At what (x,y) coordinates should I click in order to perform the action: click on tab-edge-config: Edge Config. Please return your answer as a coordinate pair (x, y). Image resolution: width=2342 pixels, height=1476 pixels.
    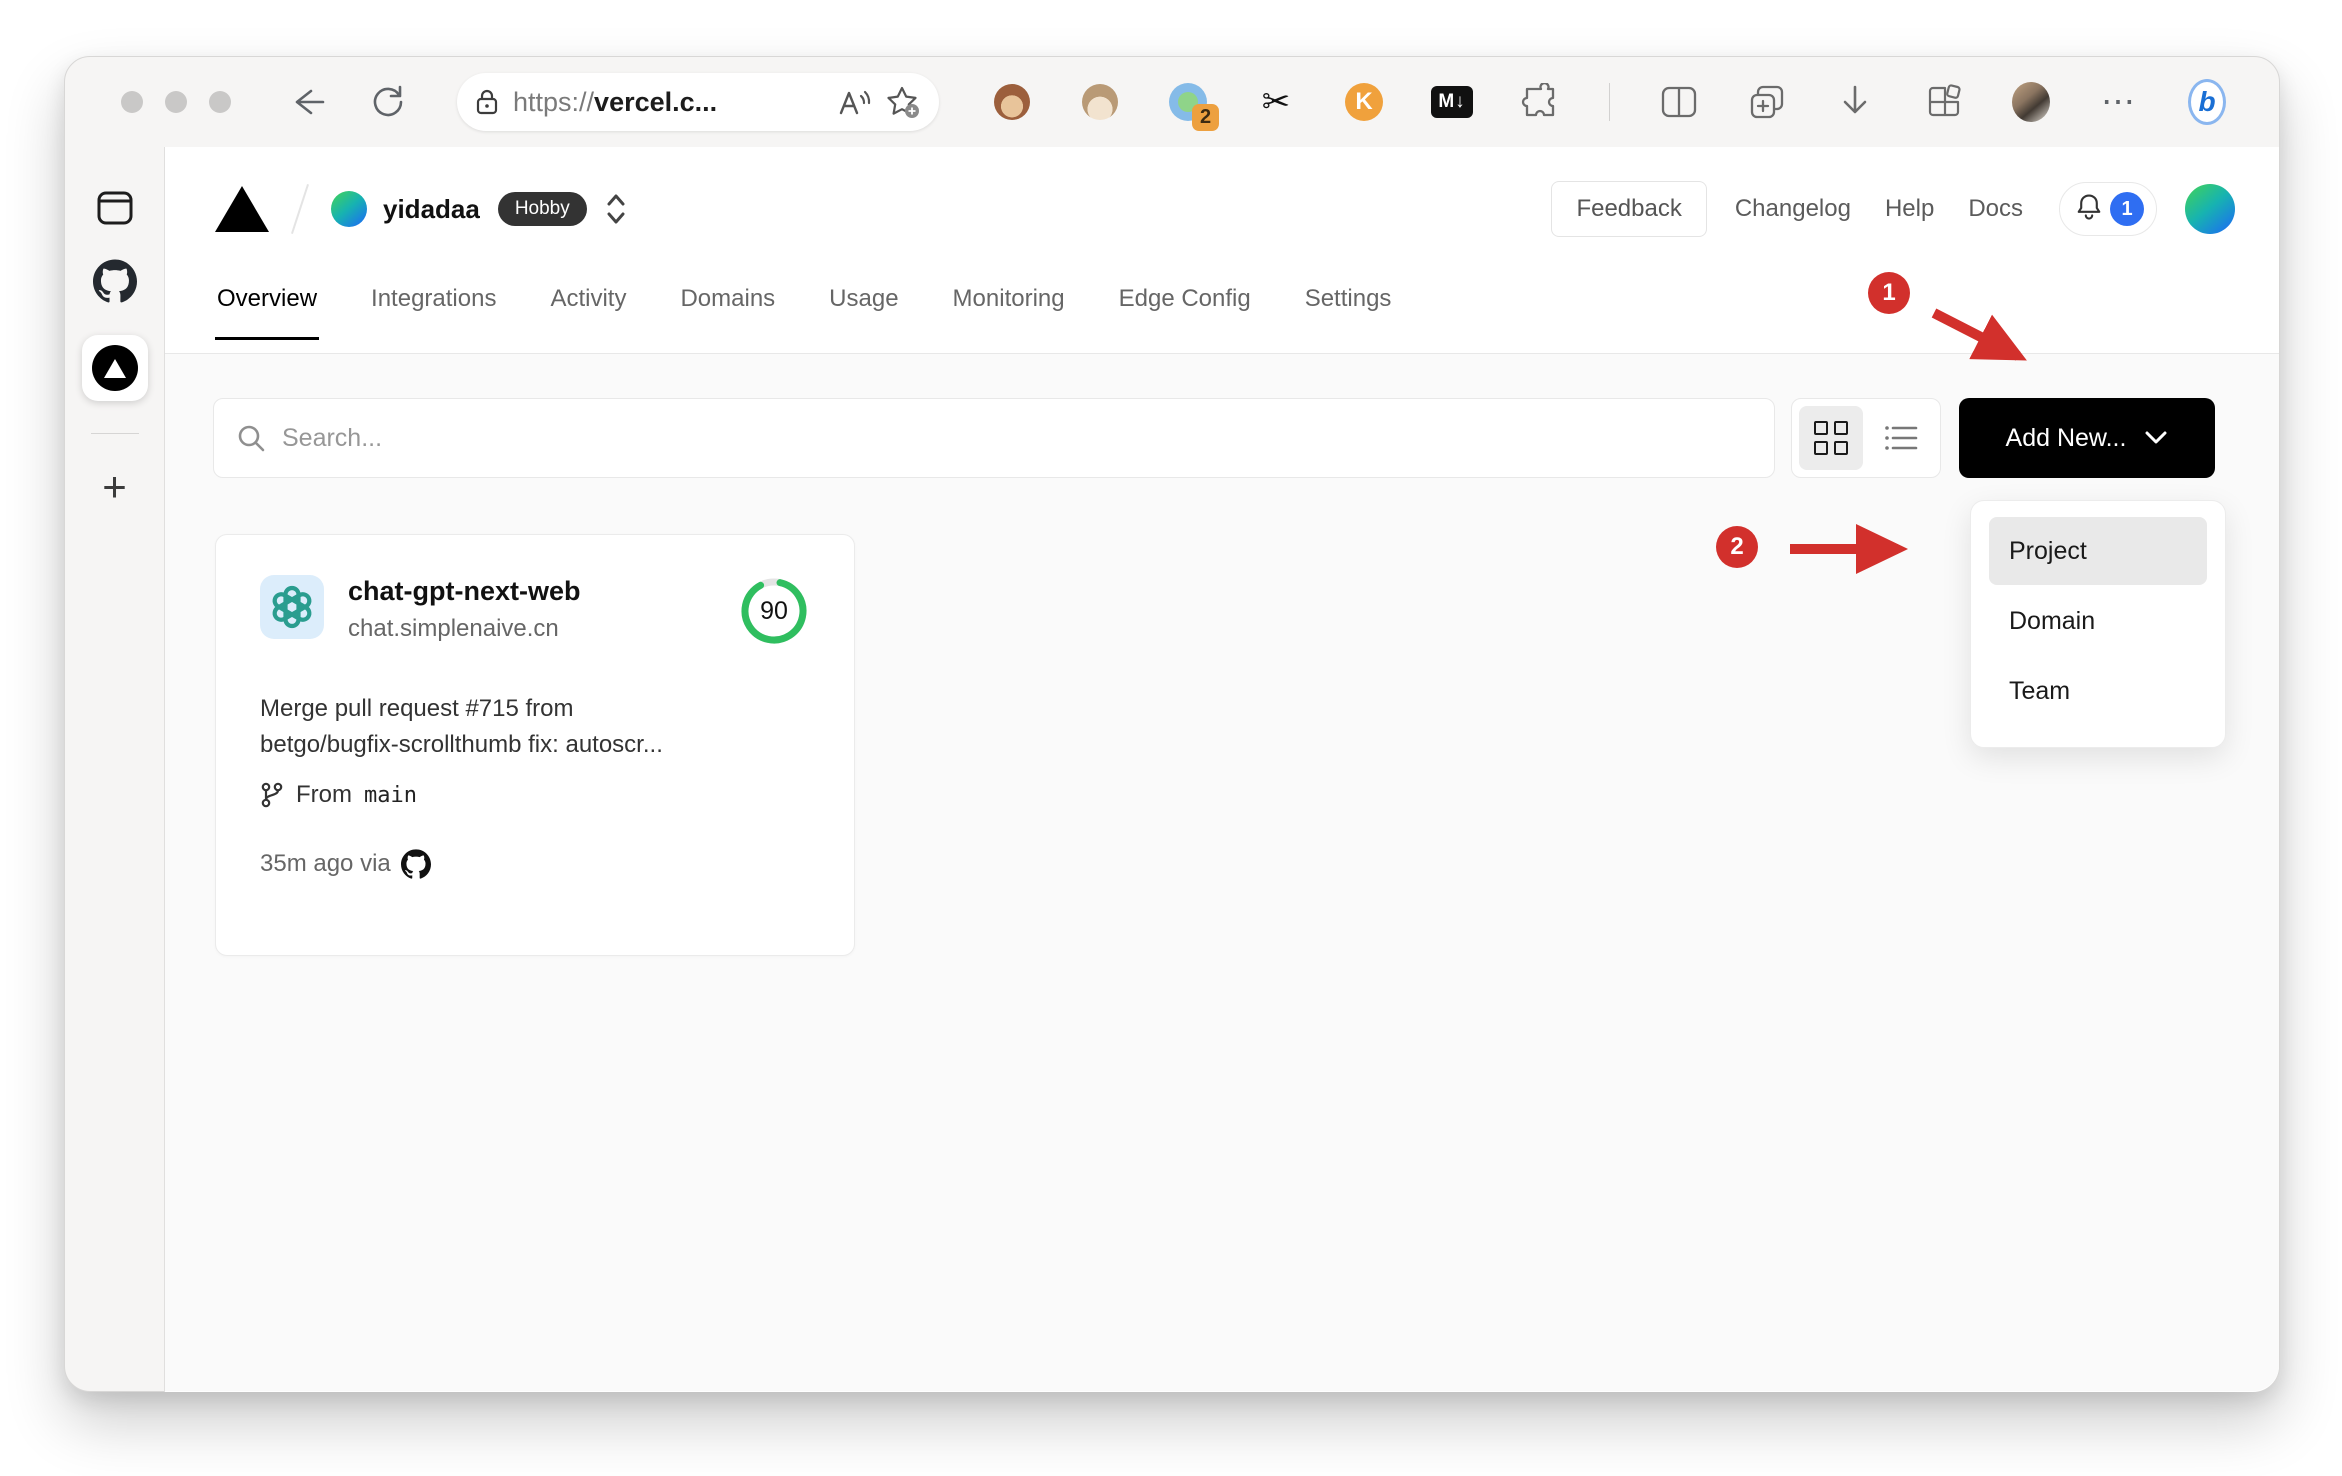
    Looking at the image, I should click on (1185, 305).